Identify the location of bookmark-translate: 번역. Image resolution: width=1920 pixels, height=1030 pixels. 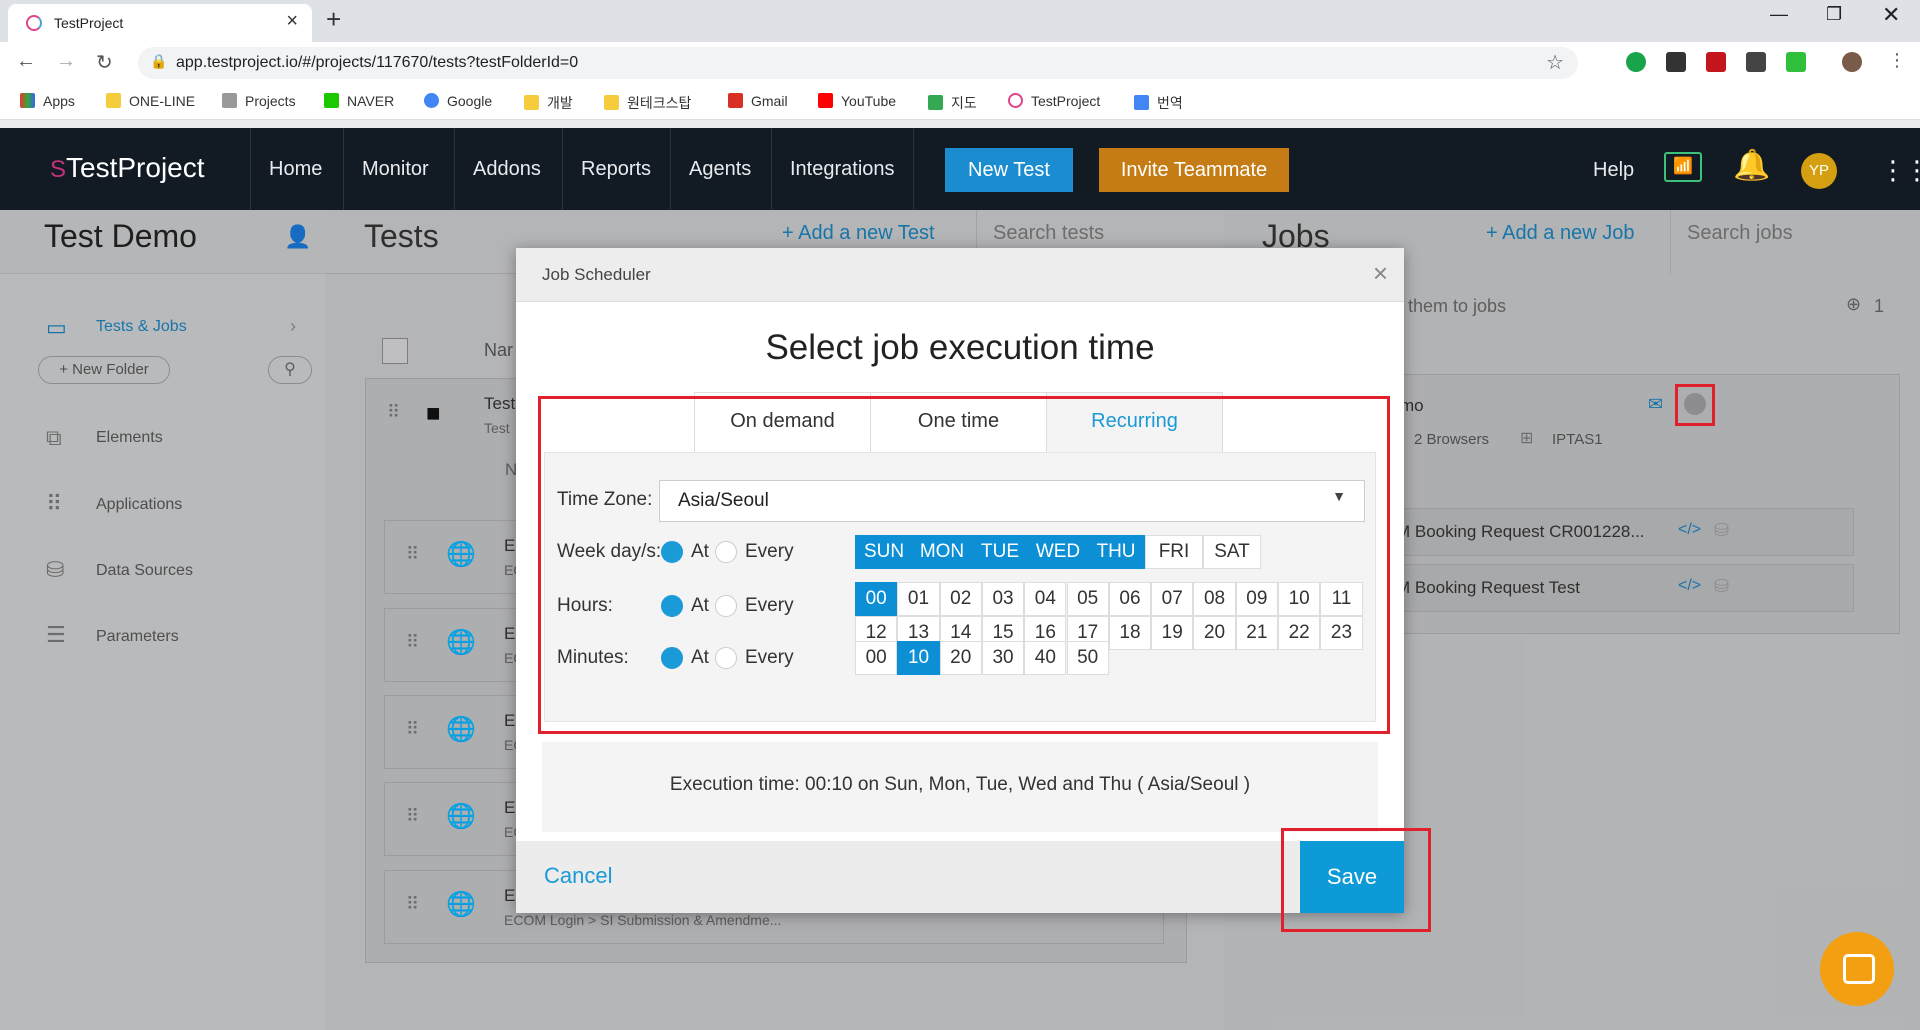
(1158, 103).